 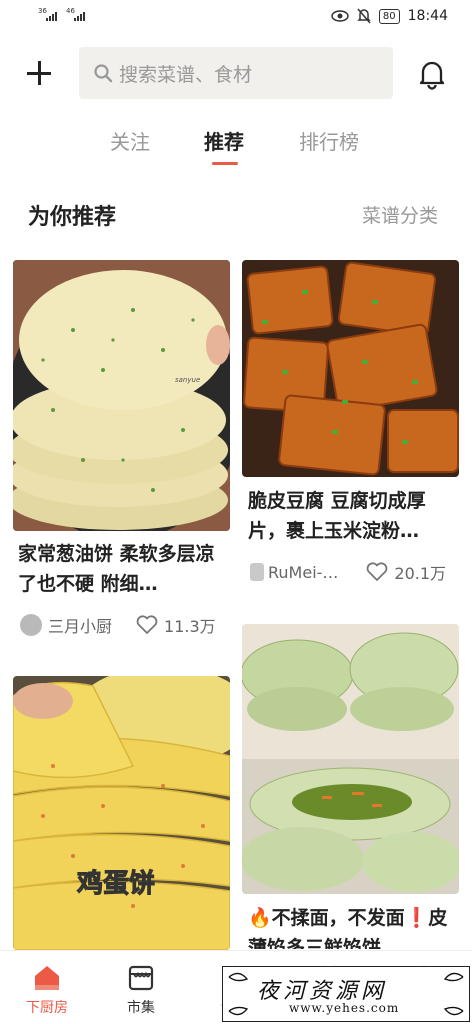 What do you see at coordinates (103, 73) in the screenshot?
I see `search-icon` at bounding box center [103, 73].